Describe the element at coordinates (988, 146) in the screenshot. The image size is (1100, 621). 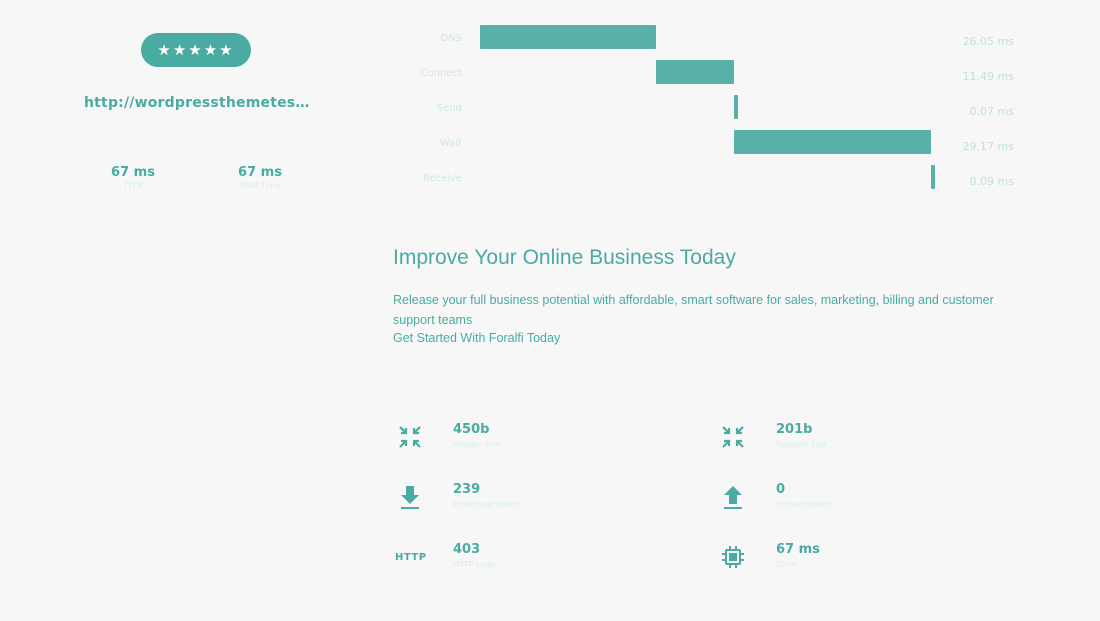
I see `timing-value: 29.17 ms` at that location.